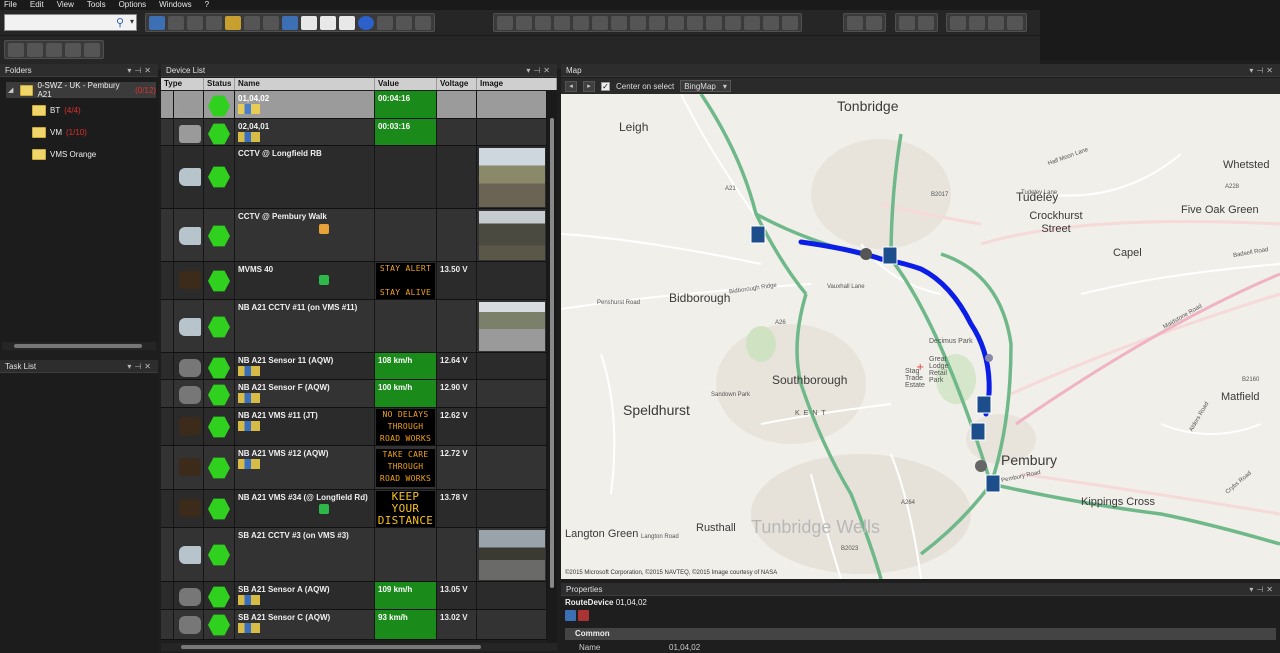 The height and width of the screenshot is (653, 1280). What do you see at coordinates (157, 22) in the screenshot?
I see `map-device-icon` at bounding box center [157, 22].